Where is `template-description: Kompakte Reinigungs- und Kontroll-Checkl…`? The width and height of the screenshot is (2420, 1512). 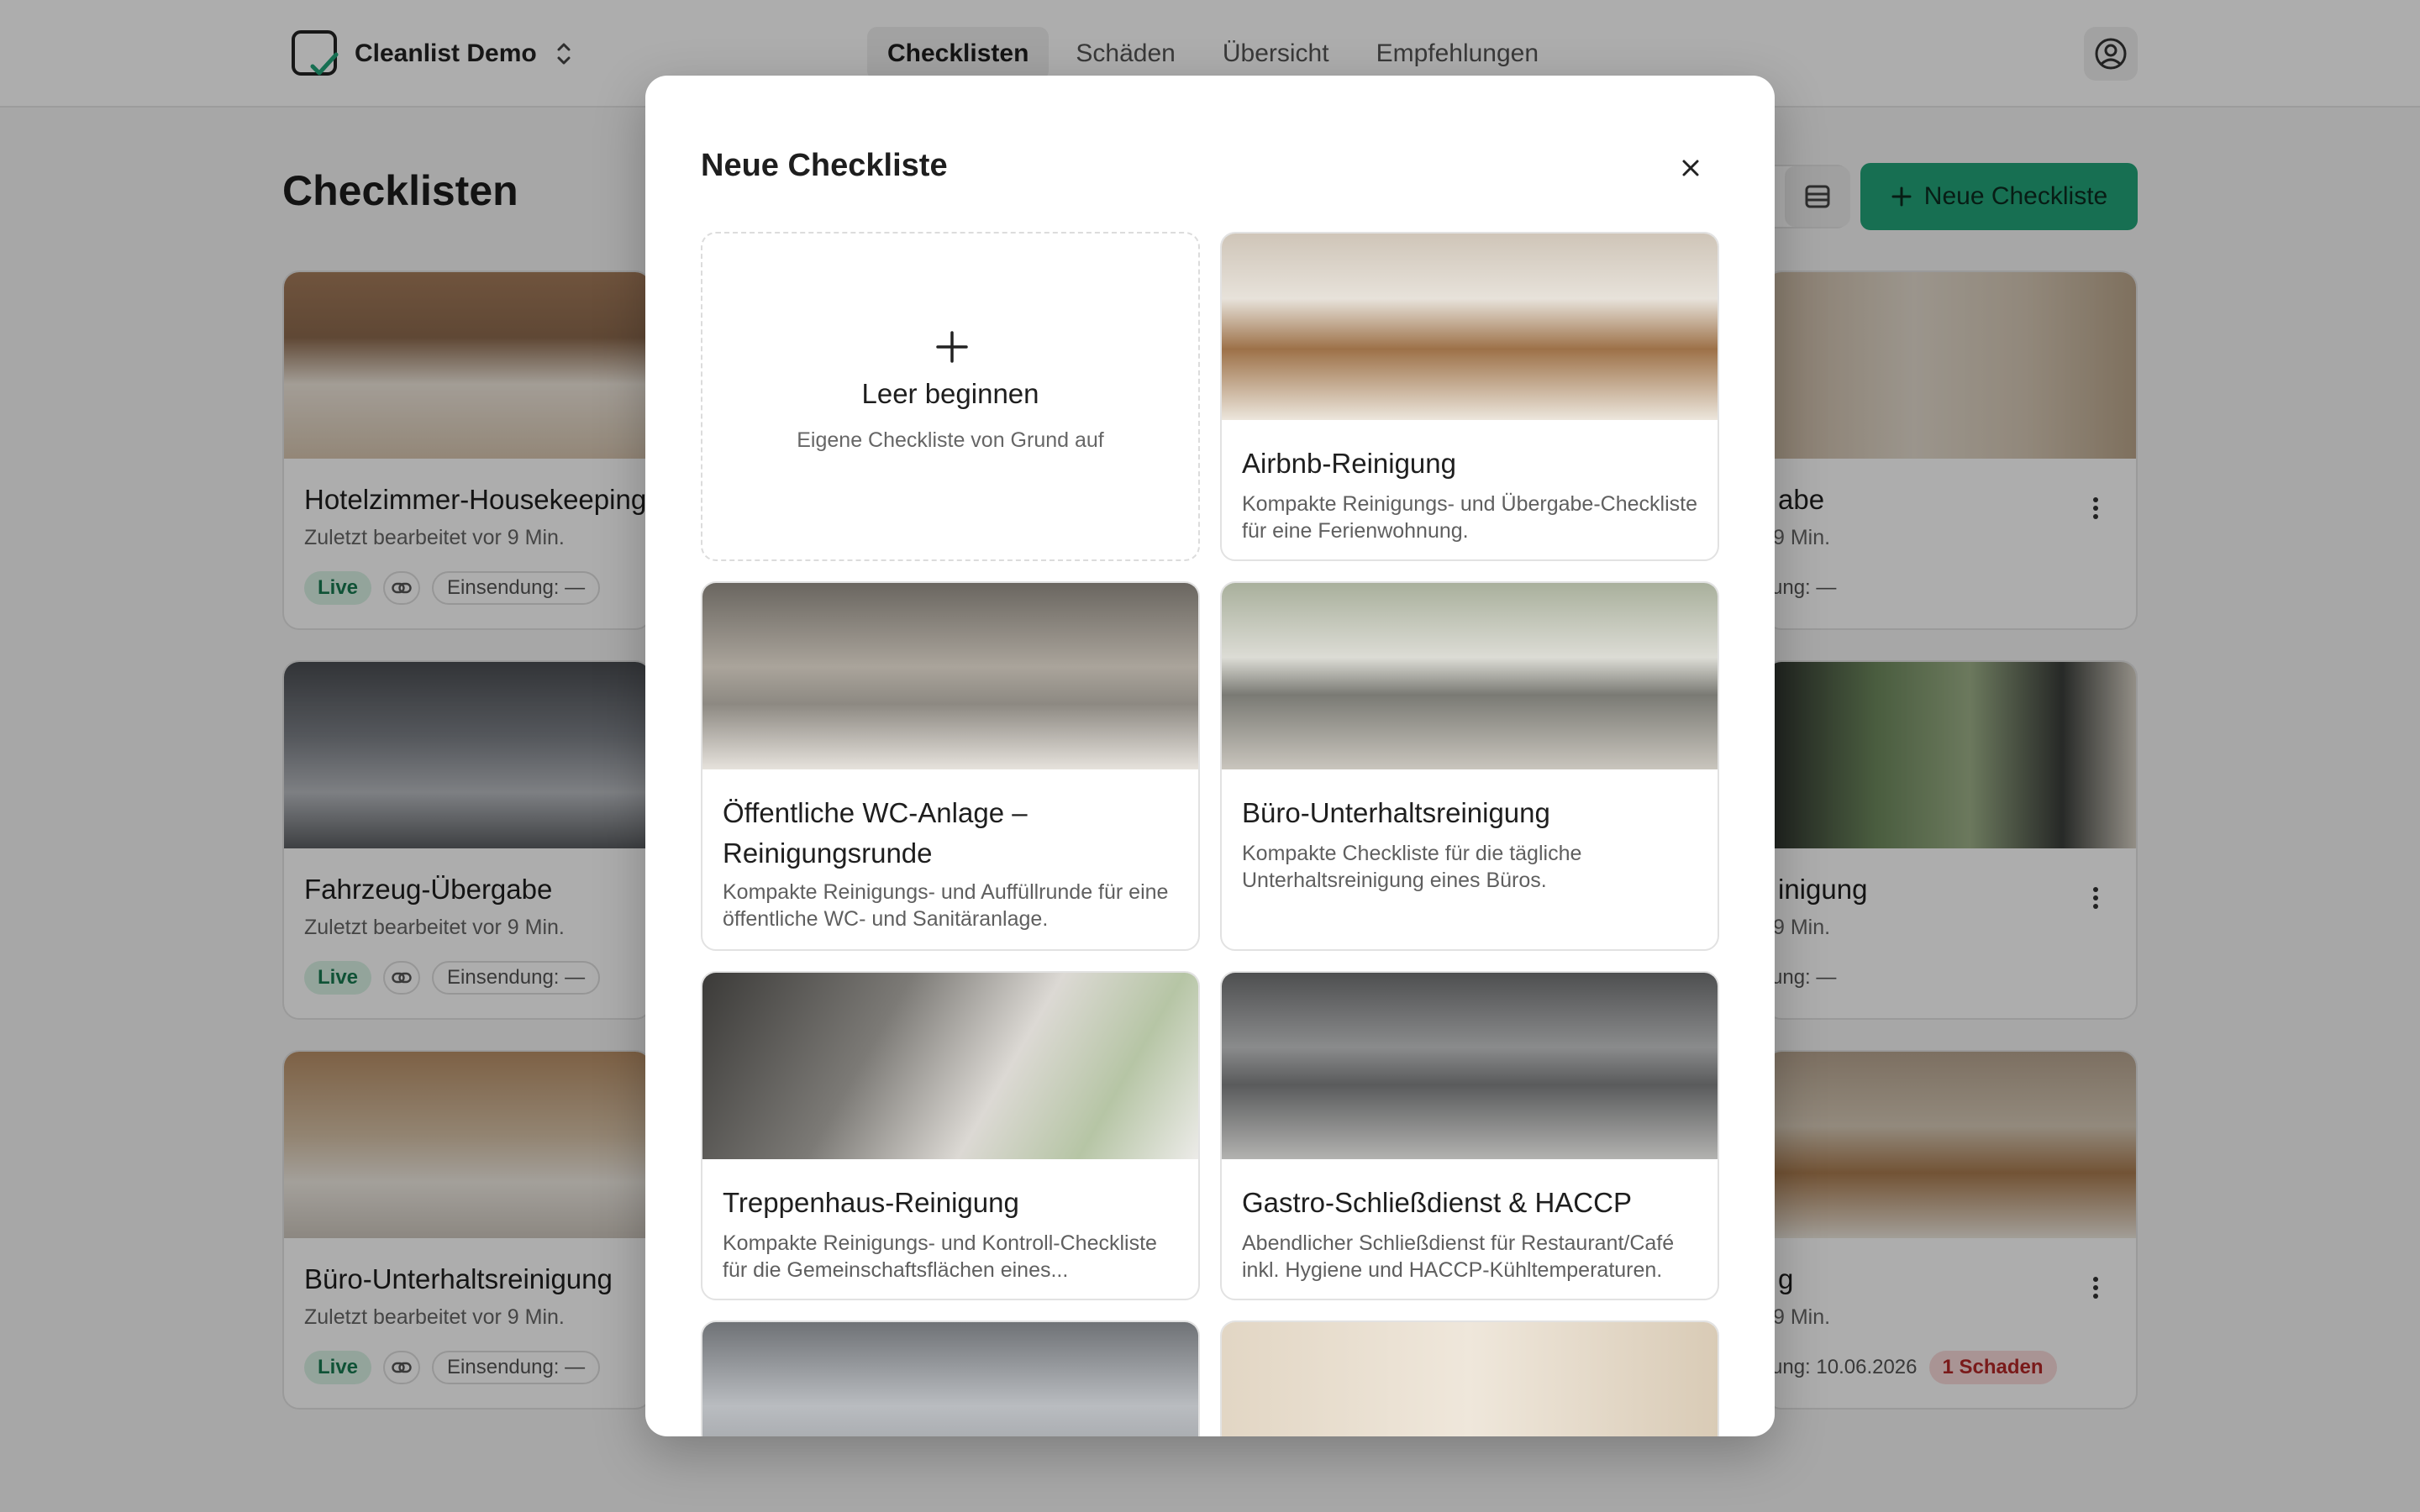
template-description: Kompakte Reinigungs- und Kontroll-Checkl… is located at coordinates (940, 1256).